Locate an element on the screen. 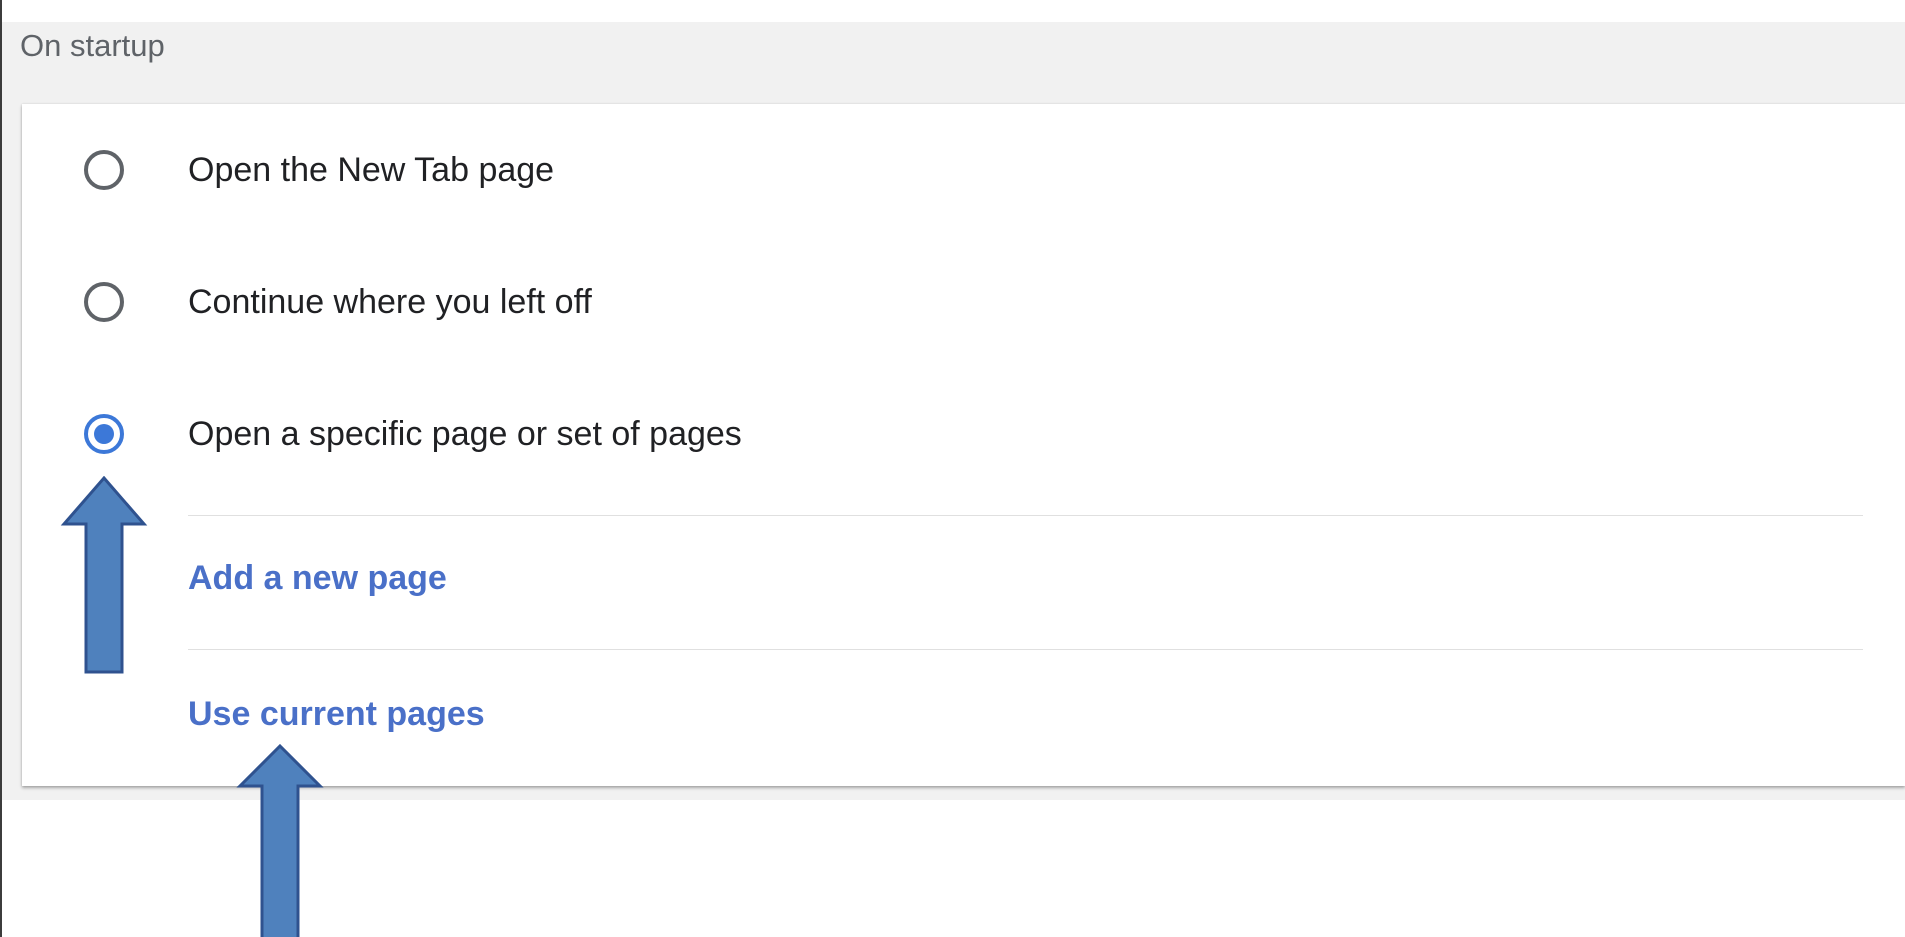 The height and width of the screenshot is (937, 1905). radio-option-continue: Continue where you left off is located at coordinates (963, 302).